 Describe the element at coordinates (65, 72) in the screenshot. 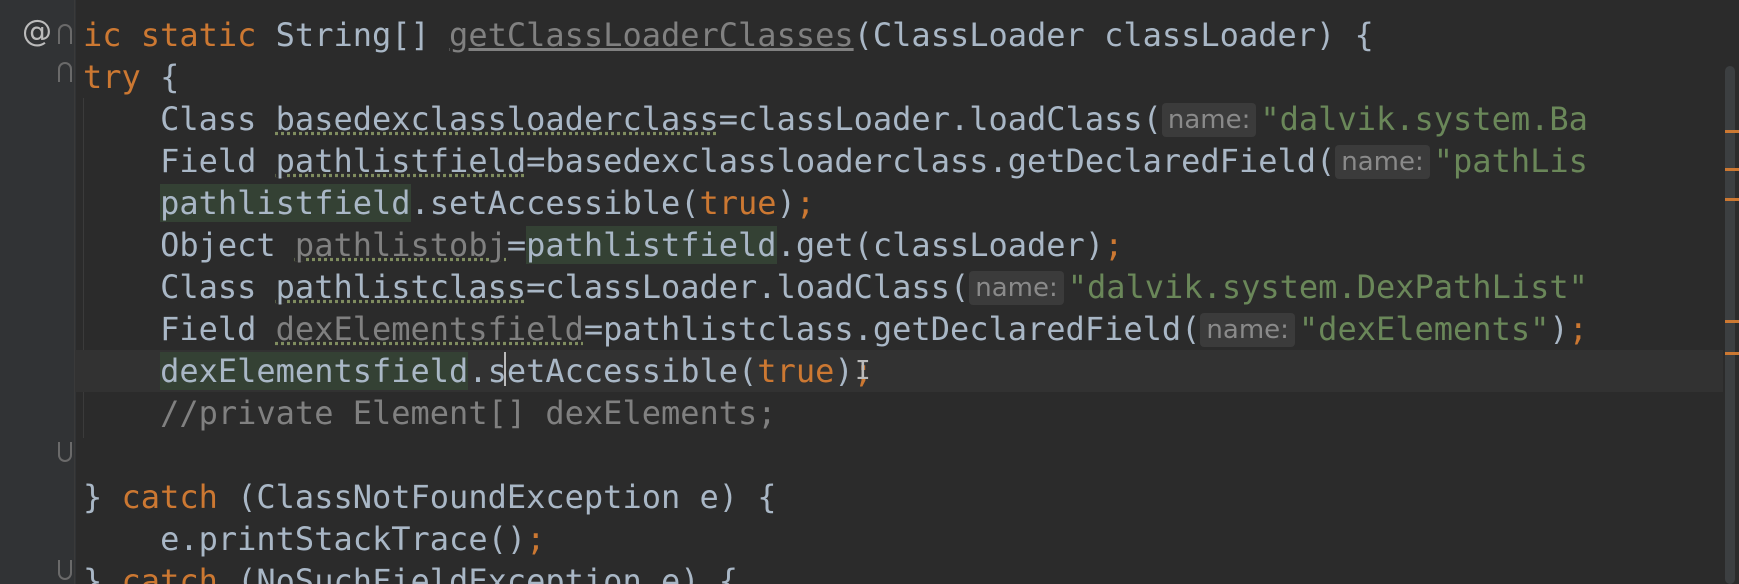

I see `fold-try-icon` at that location.